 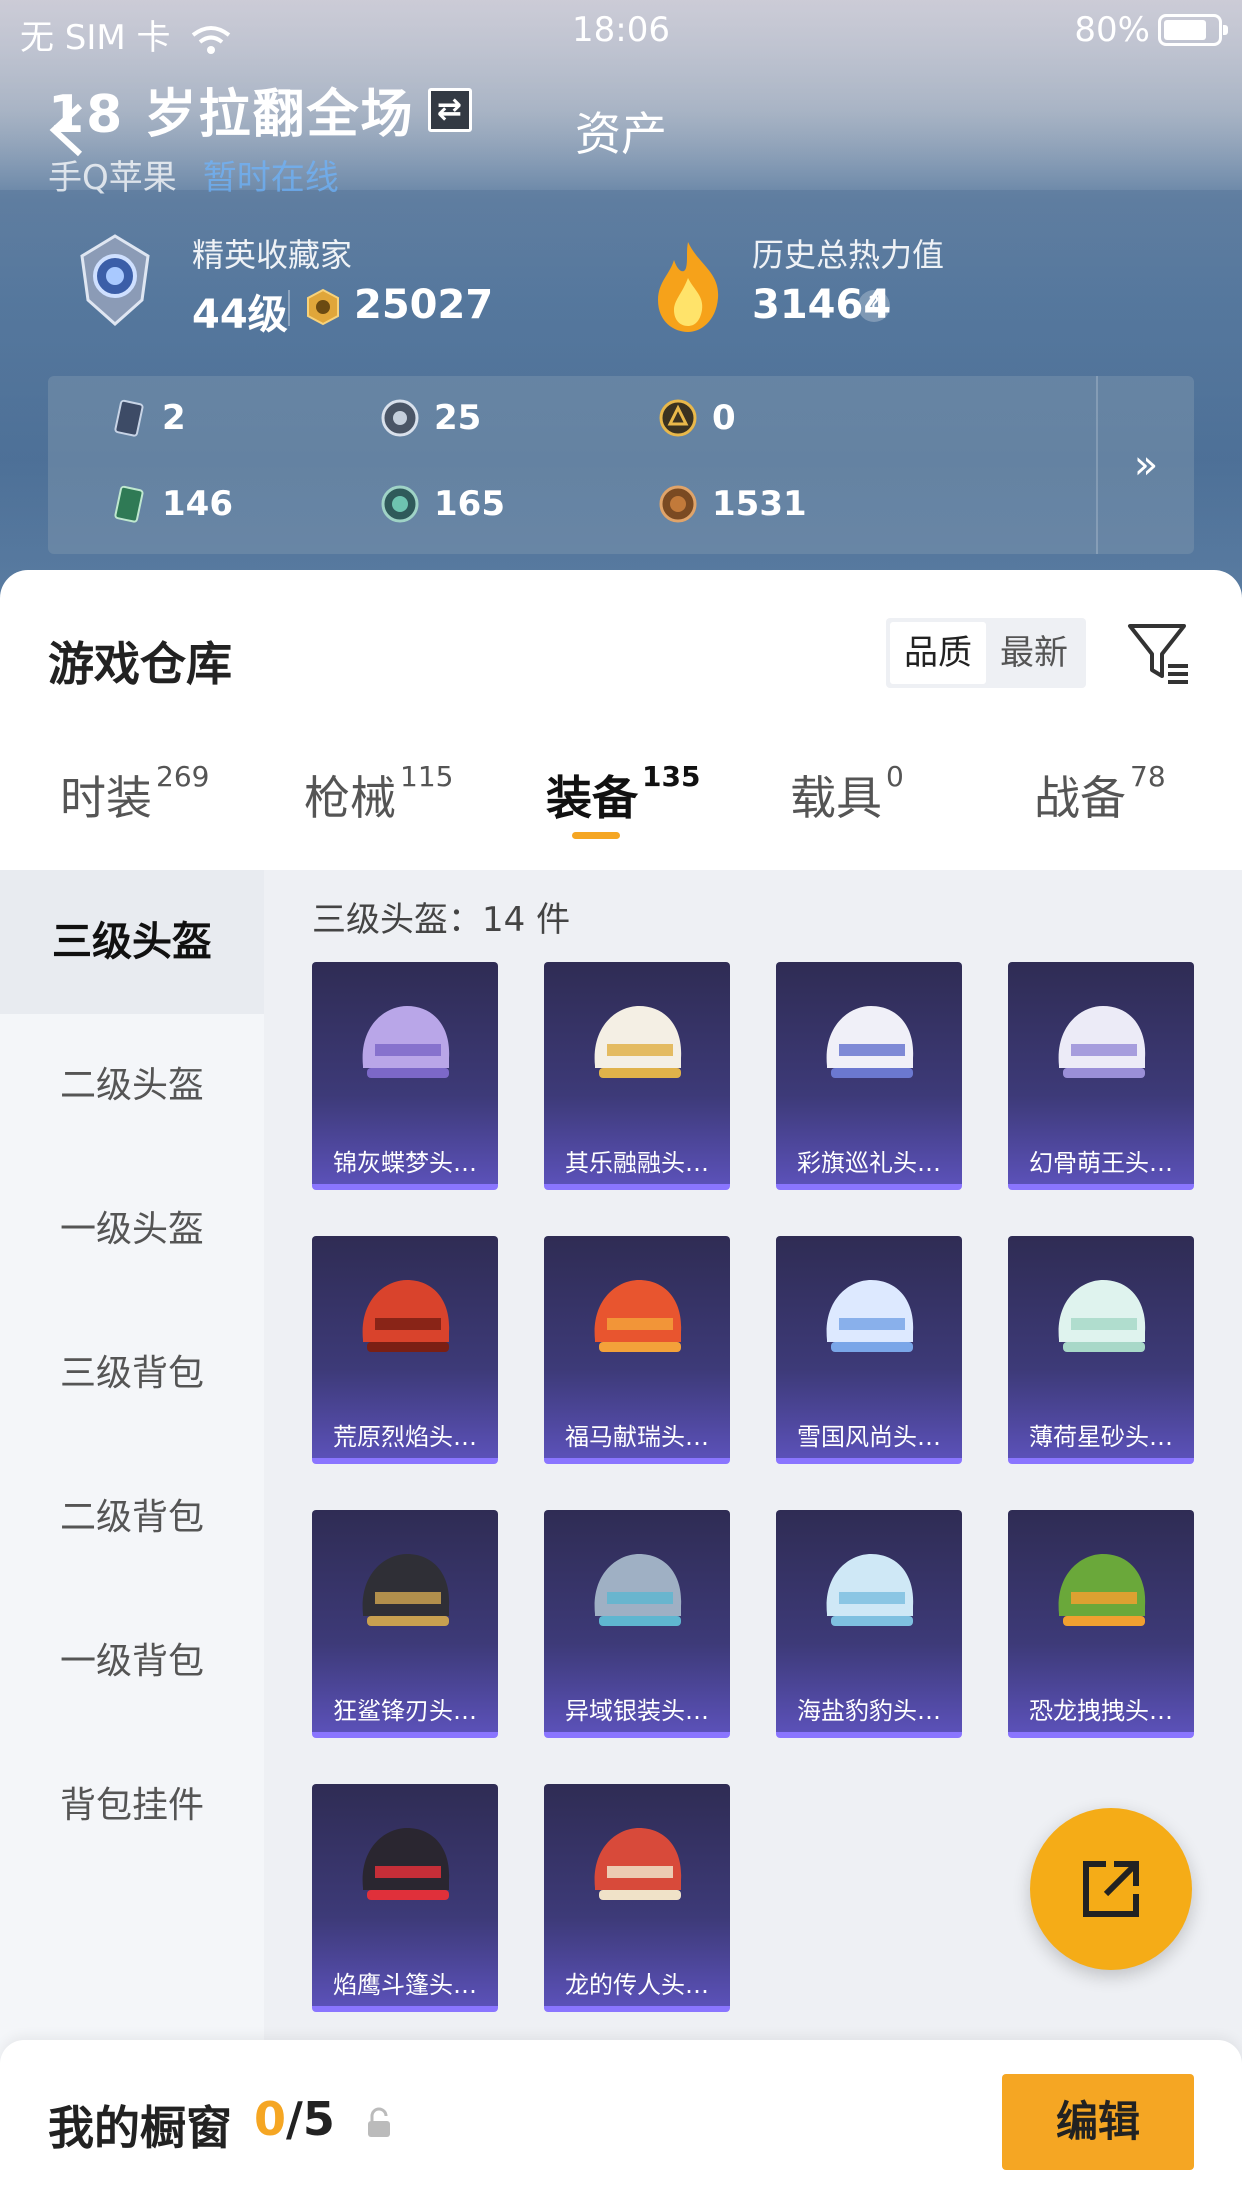 I want to click on double-chevron-right-icon: », so click(x=1146, y=465).